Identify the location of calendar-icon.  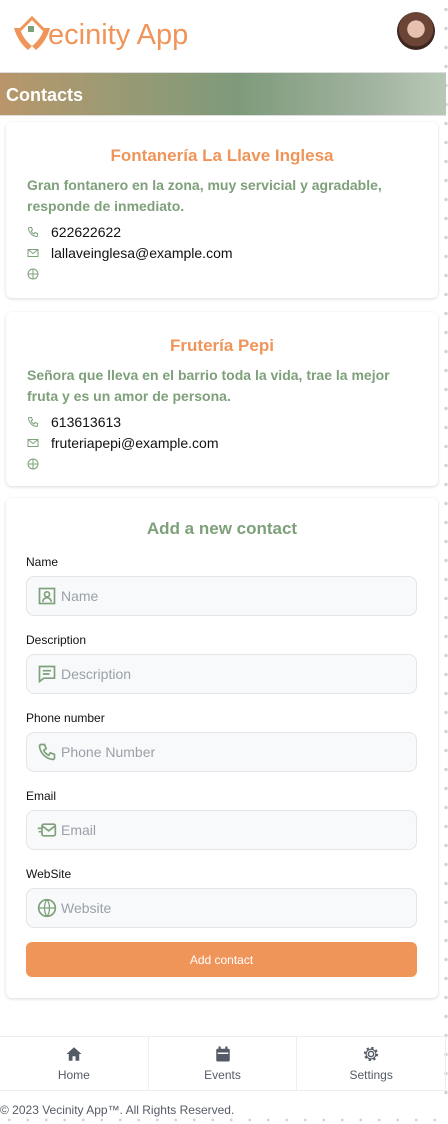
(222, 1054).